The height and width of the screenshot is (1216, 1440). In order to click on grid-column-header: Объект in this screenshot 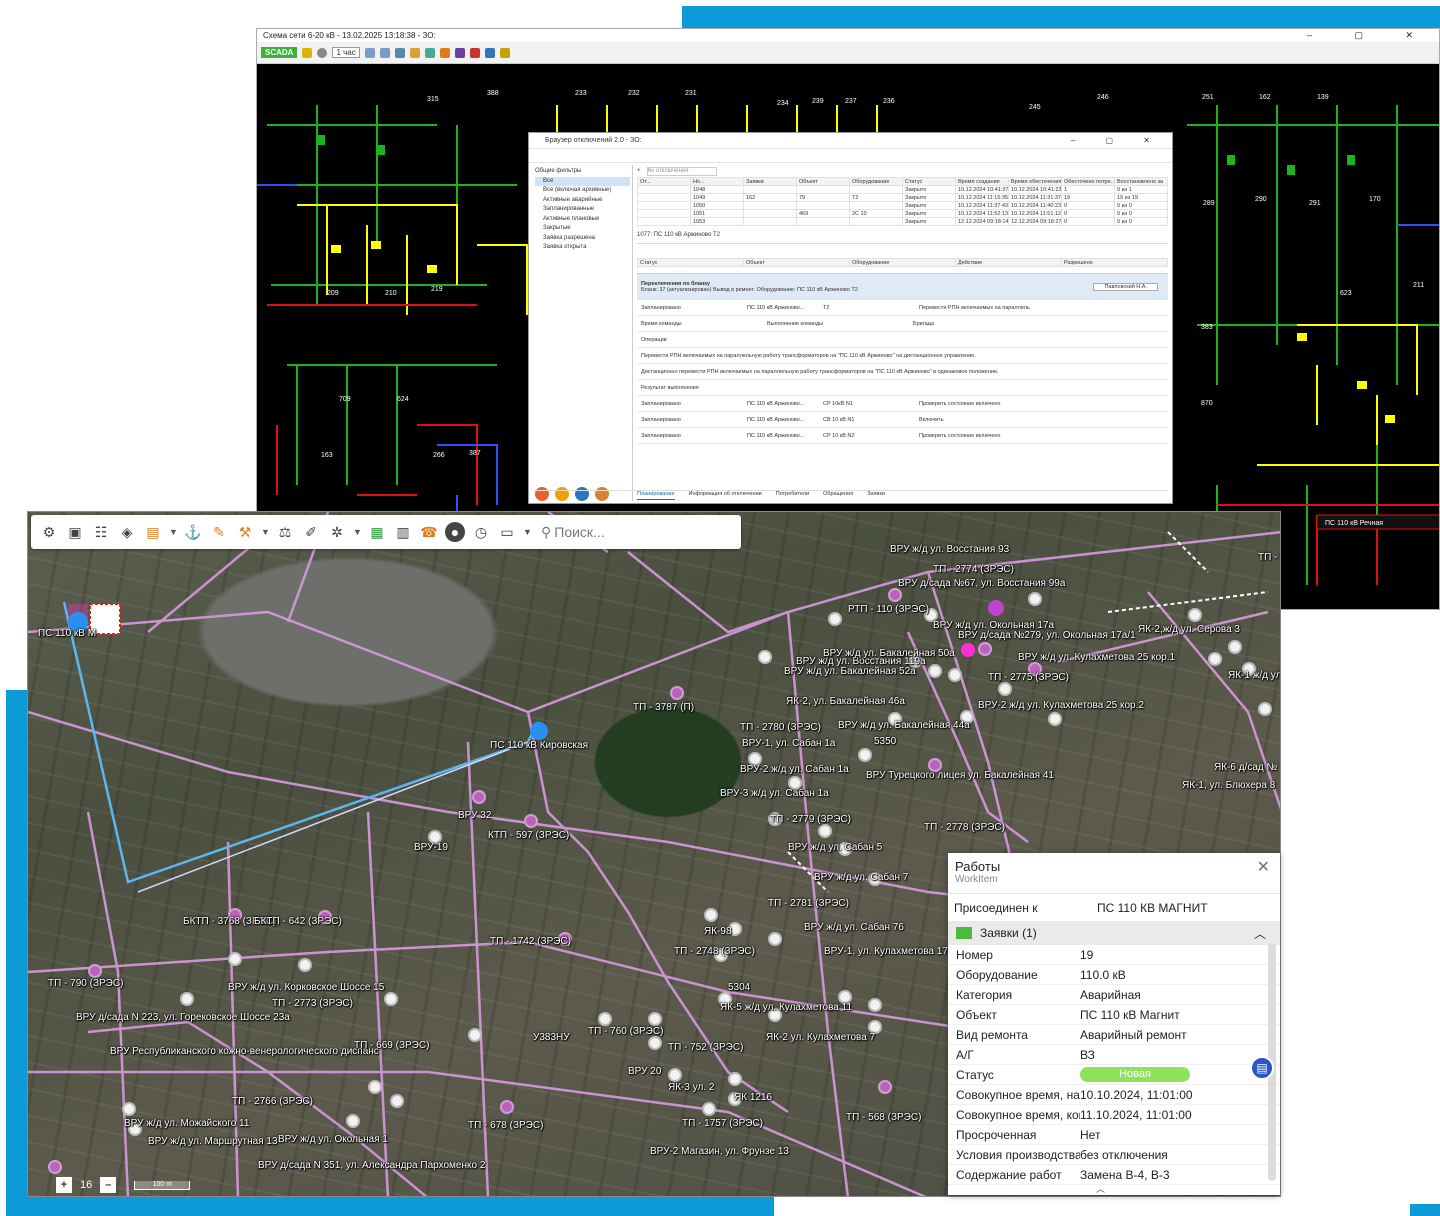, I will do `click(823, 181)`.